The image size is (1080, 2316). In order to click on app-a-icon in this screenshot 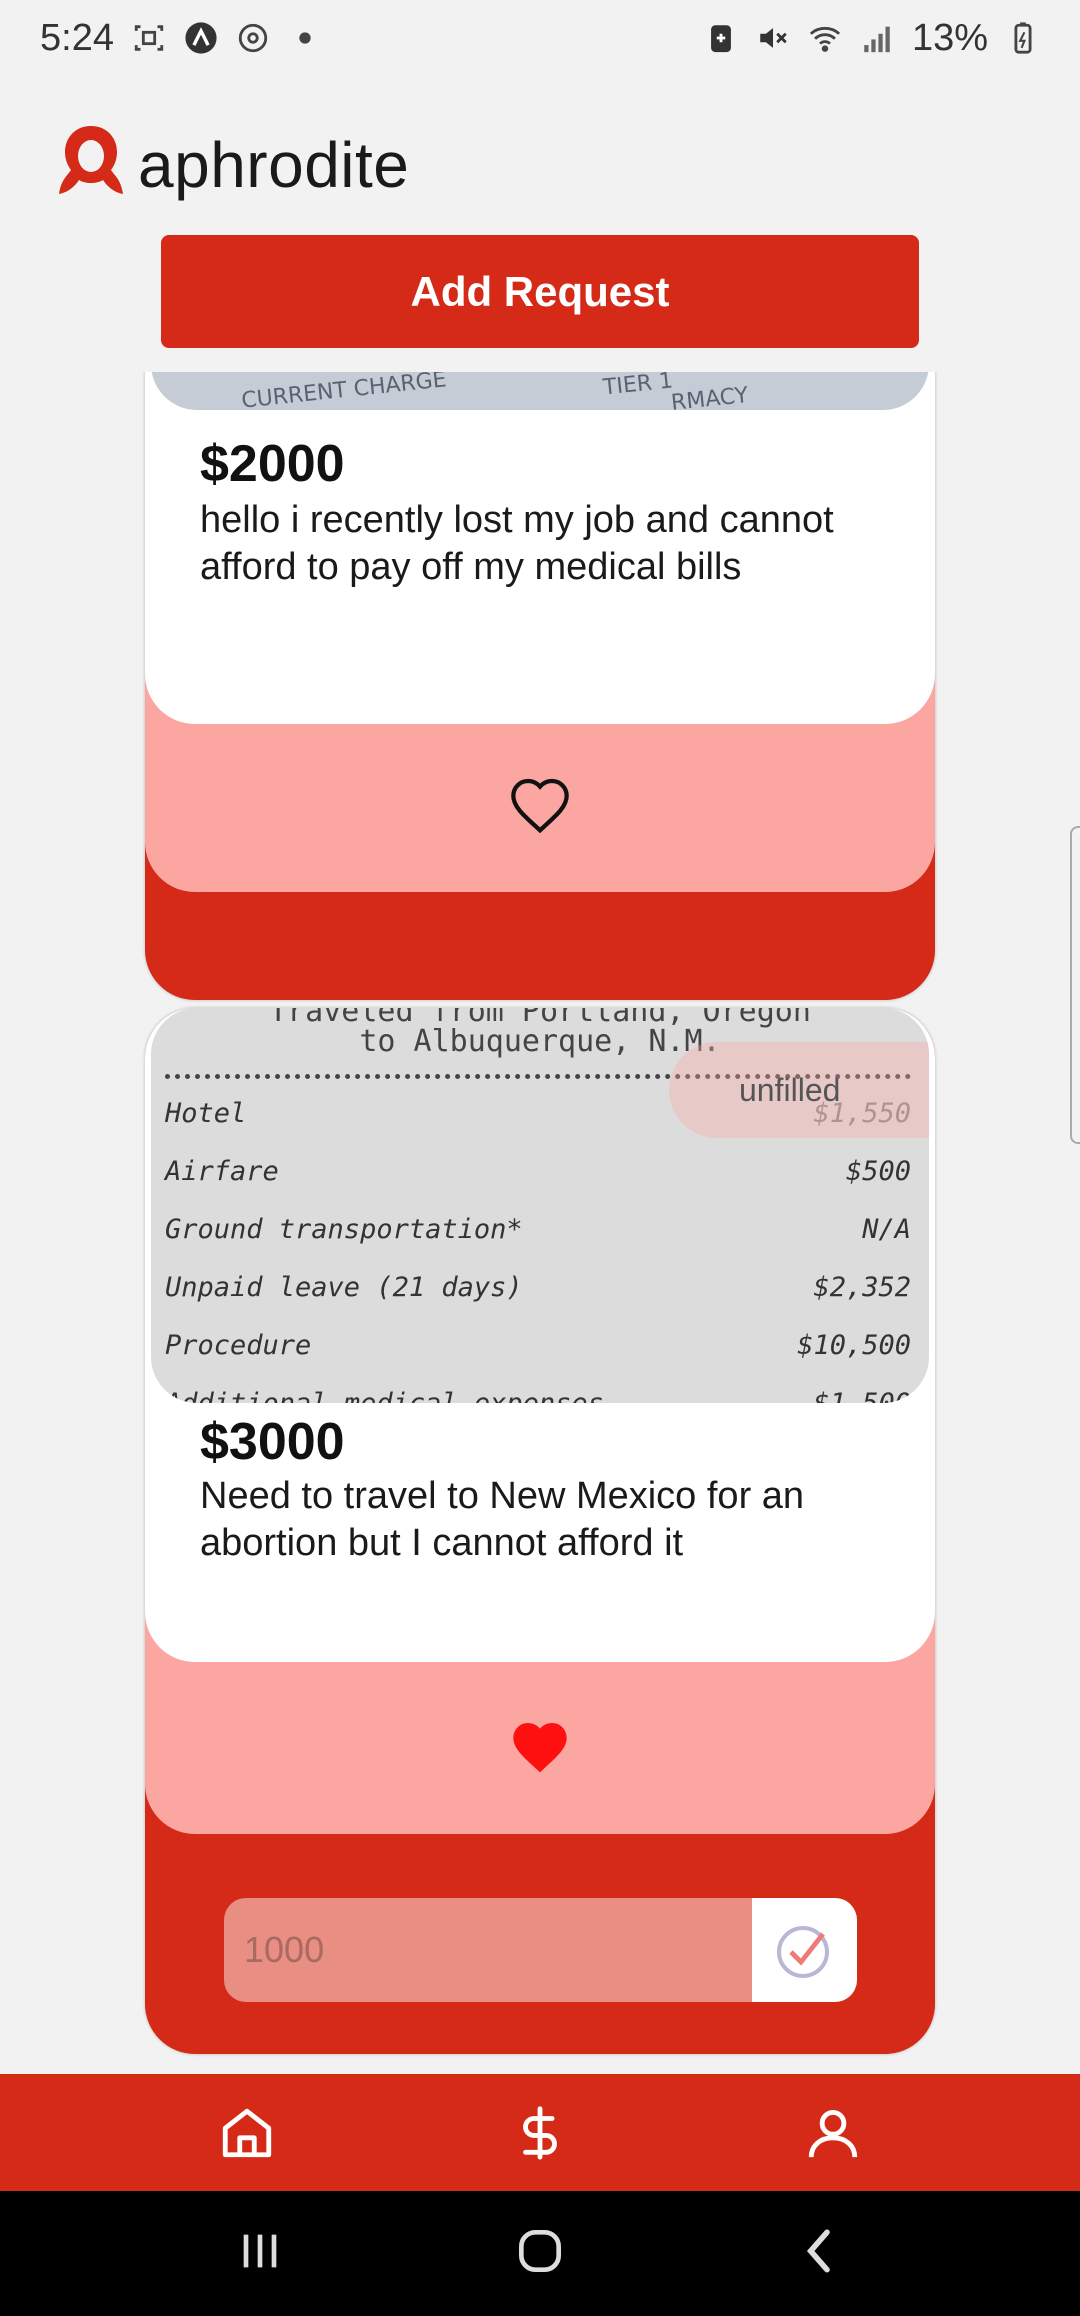, I will do `click(201, 38)`.